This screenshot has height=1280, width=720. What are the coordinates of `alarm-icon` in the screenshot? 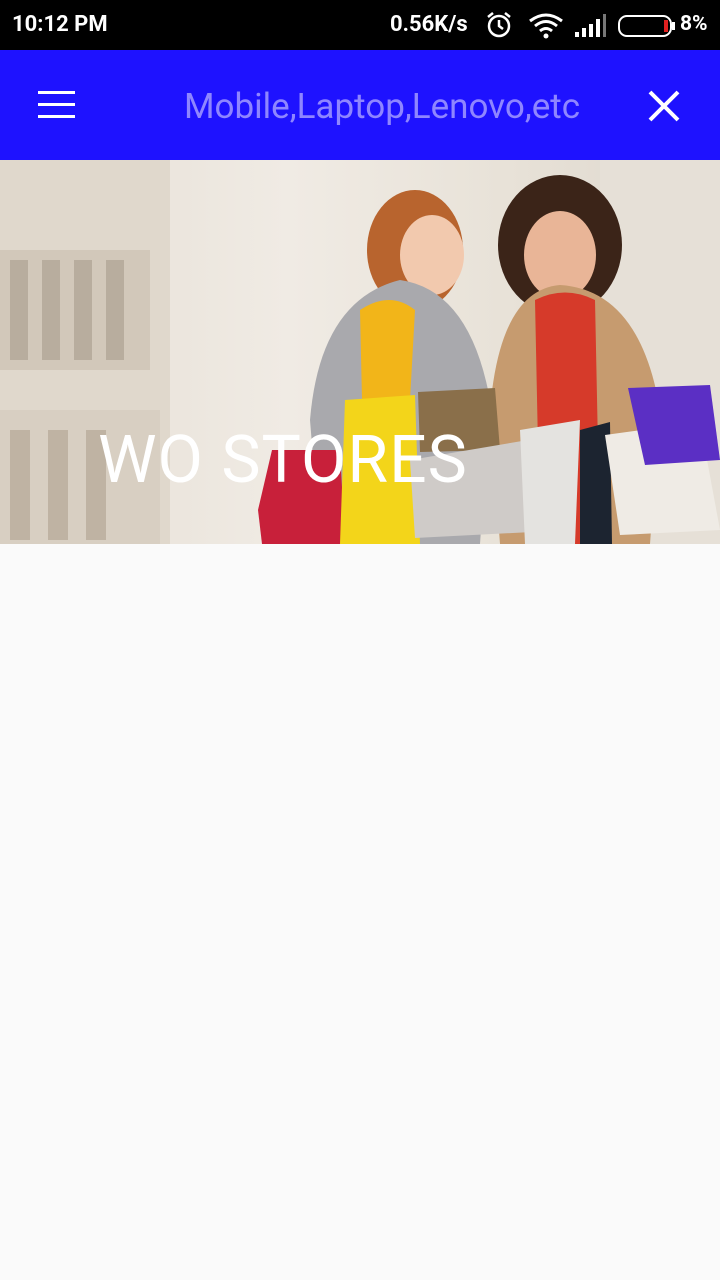 It's located at (499, 28).